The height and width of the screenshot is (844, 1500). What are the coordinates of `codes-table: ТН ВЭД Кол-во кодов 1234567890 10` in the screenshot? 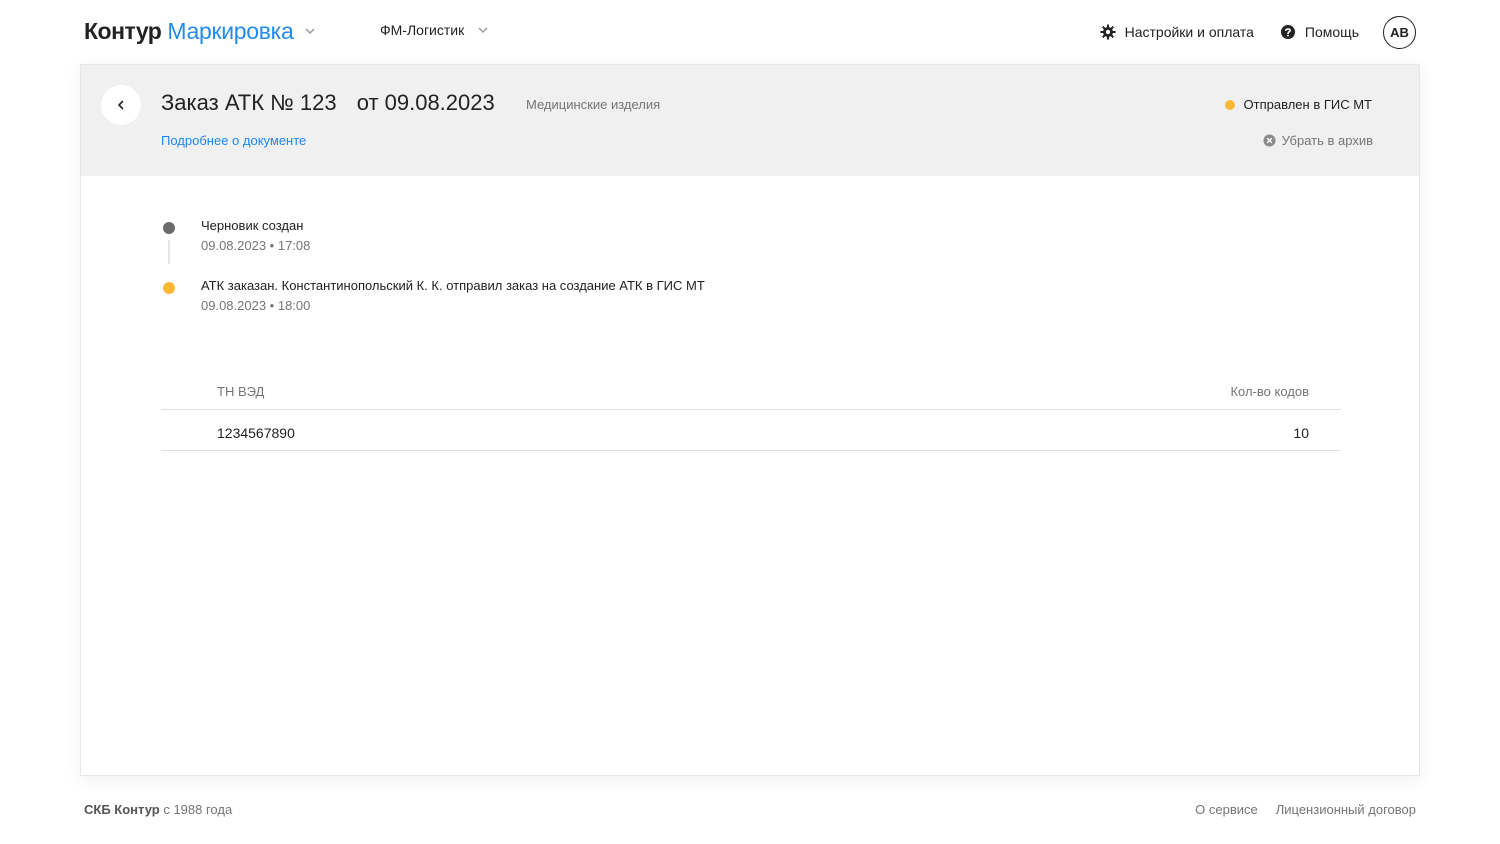 It's located at (751, 410).